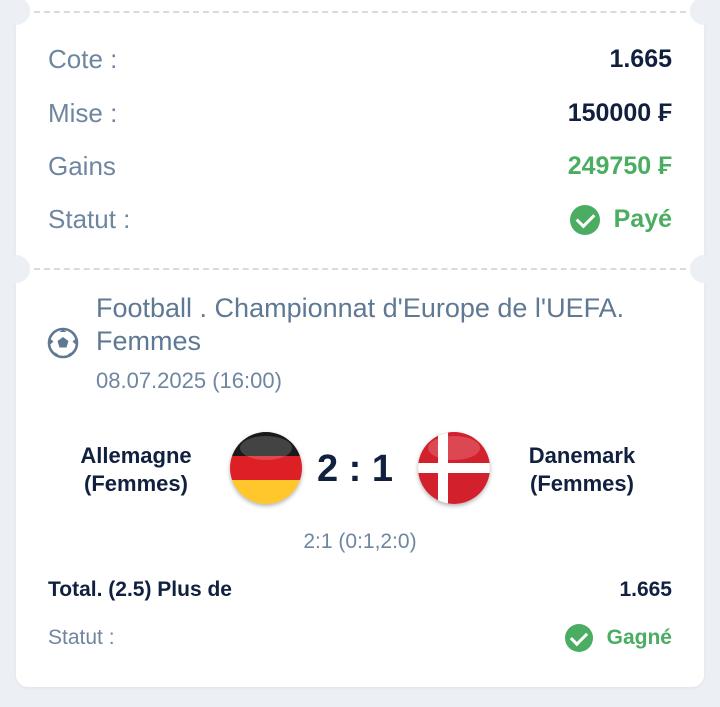  Describe the element at coordinates (83, 59) in the screenshot. I see `odds-label: Cote :` at that location.